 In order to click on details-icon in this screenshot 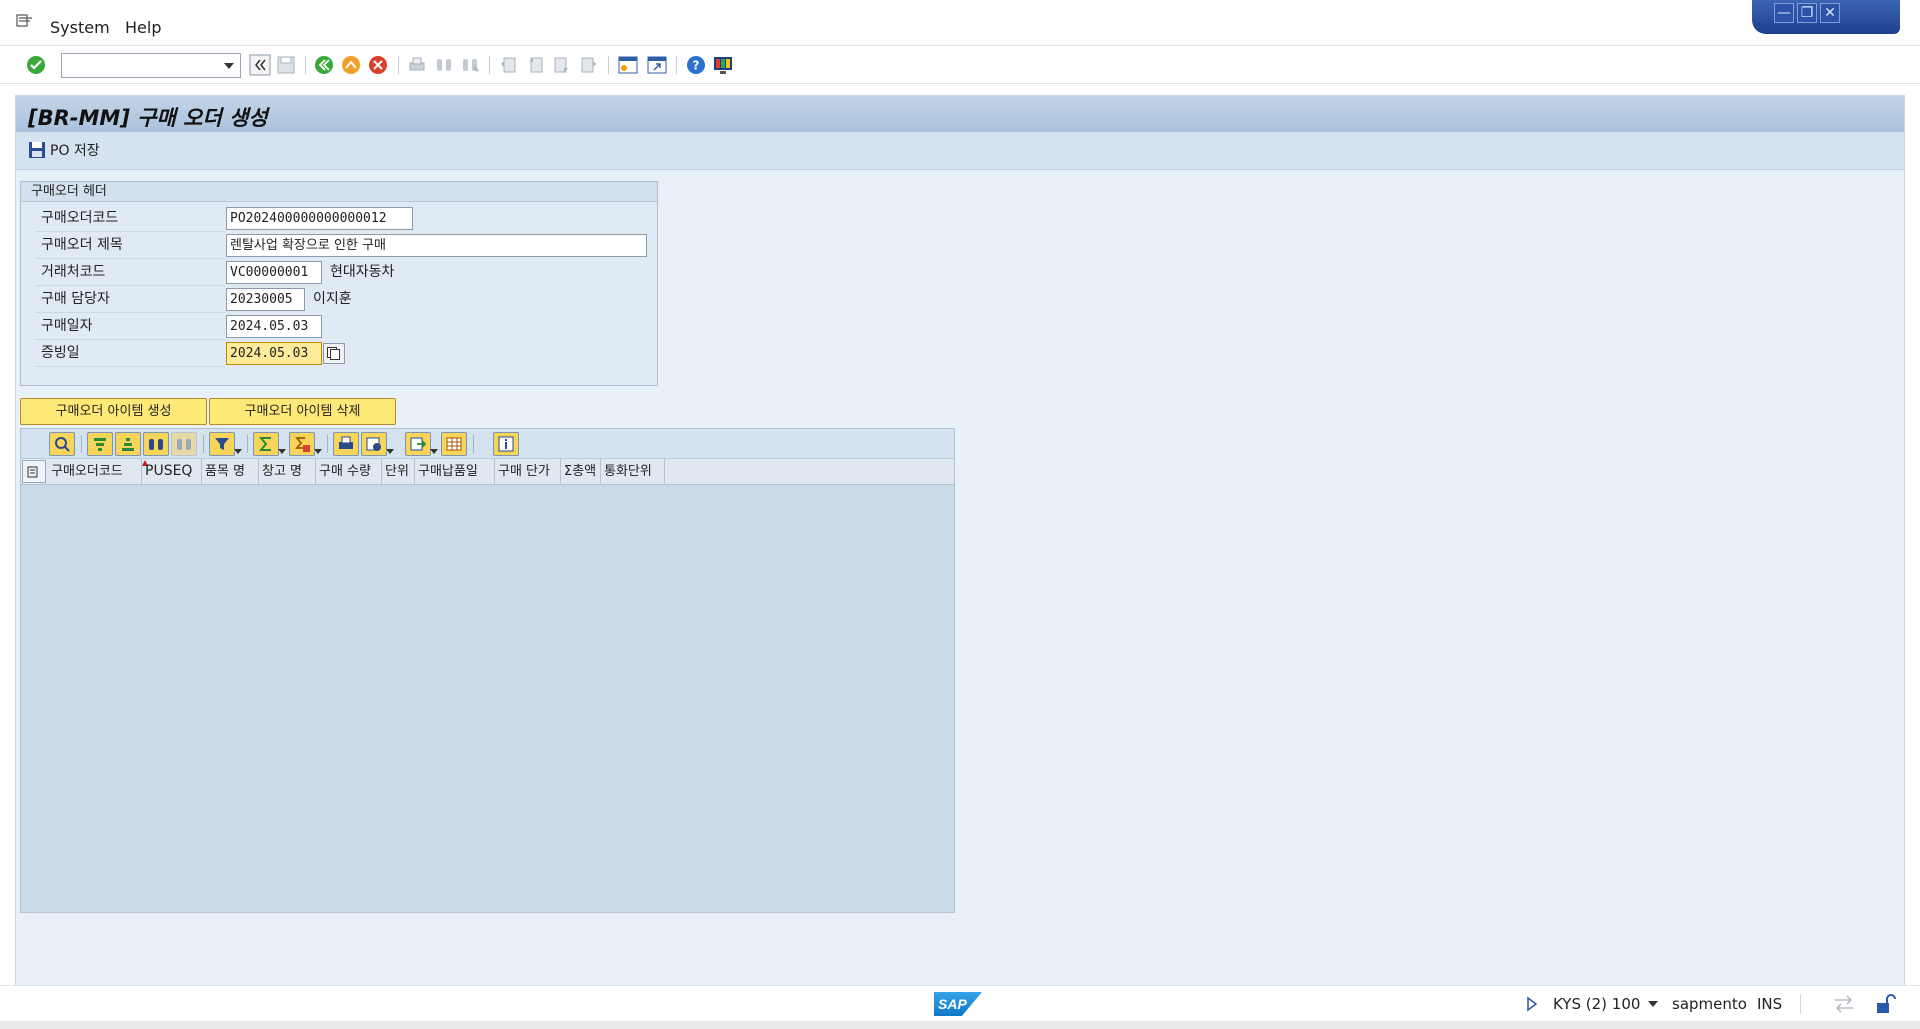, I will do `click(62, 444)`.